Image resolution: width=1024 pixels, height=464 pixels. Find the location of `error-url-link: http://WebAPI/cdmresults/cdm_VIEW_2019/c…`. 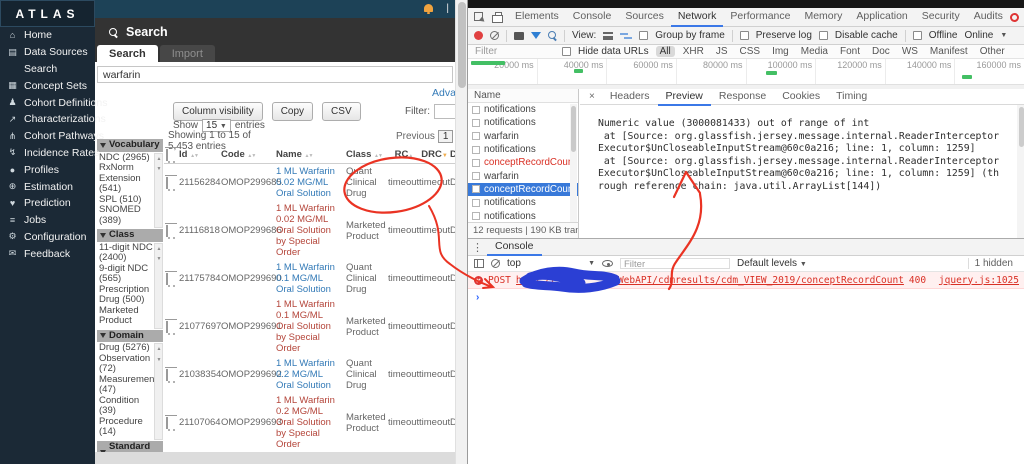

error-url-link: http://WebAPI/cdmresults/cdm_VIEW_2019/c… is located at coordinates (710, 280).